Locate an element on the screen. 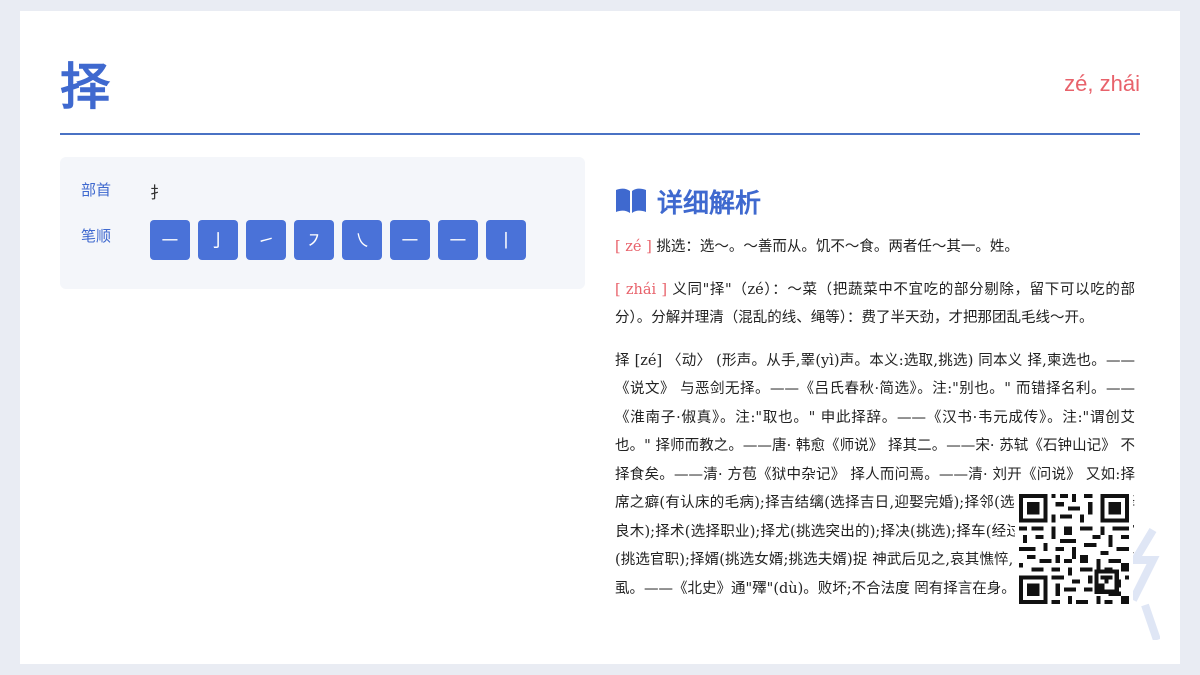  strokes-label: 笔顺 is located at coordinates (96, 236).